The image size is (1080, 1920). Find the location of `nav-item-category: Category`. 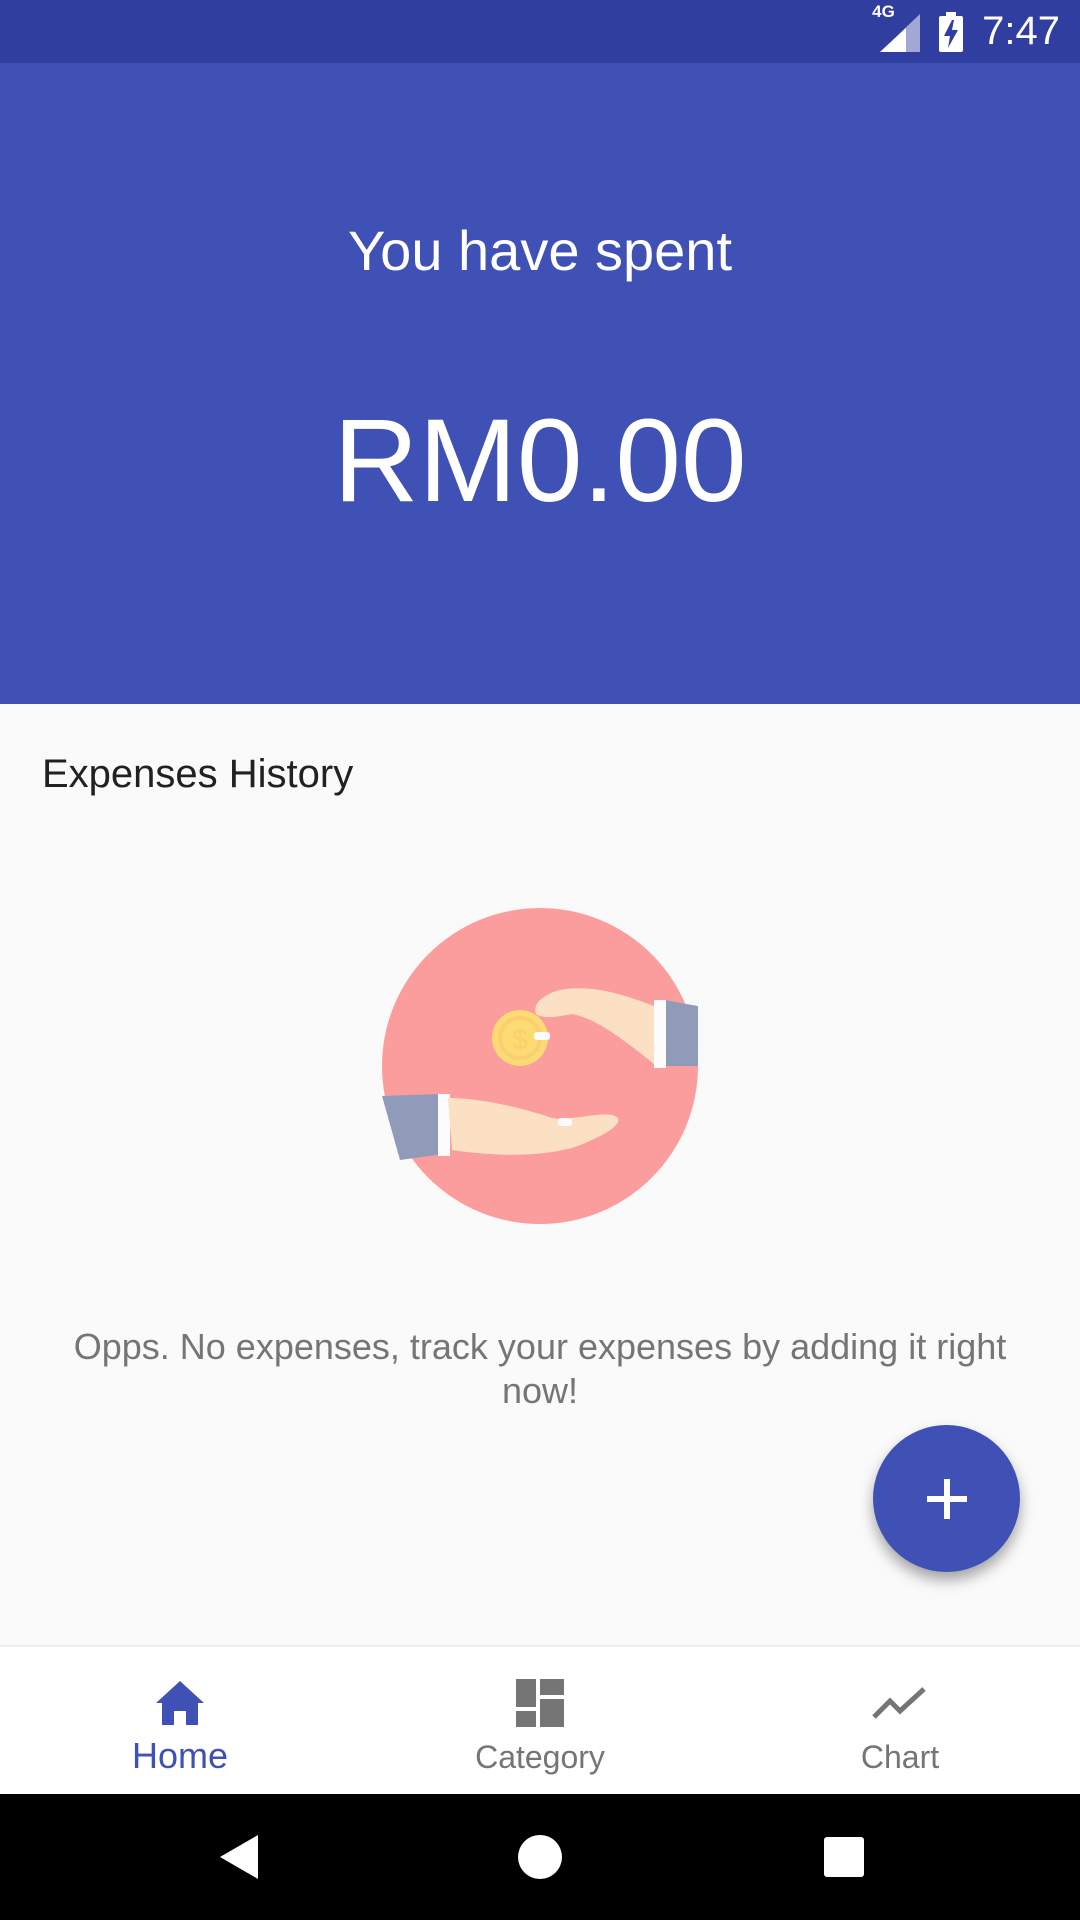

nav-item-category: Category is located at coordinates (540, 1721).